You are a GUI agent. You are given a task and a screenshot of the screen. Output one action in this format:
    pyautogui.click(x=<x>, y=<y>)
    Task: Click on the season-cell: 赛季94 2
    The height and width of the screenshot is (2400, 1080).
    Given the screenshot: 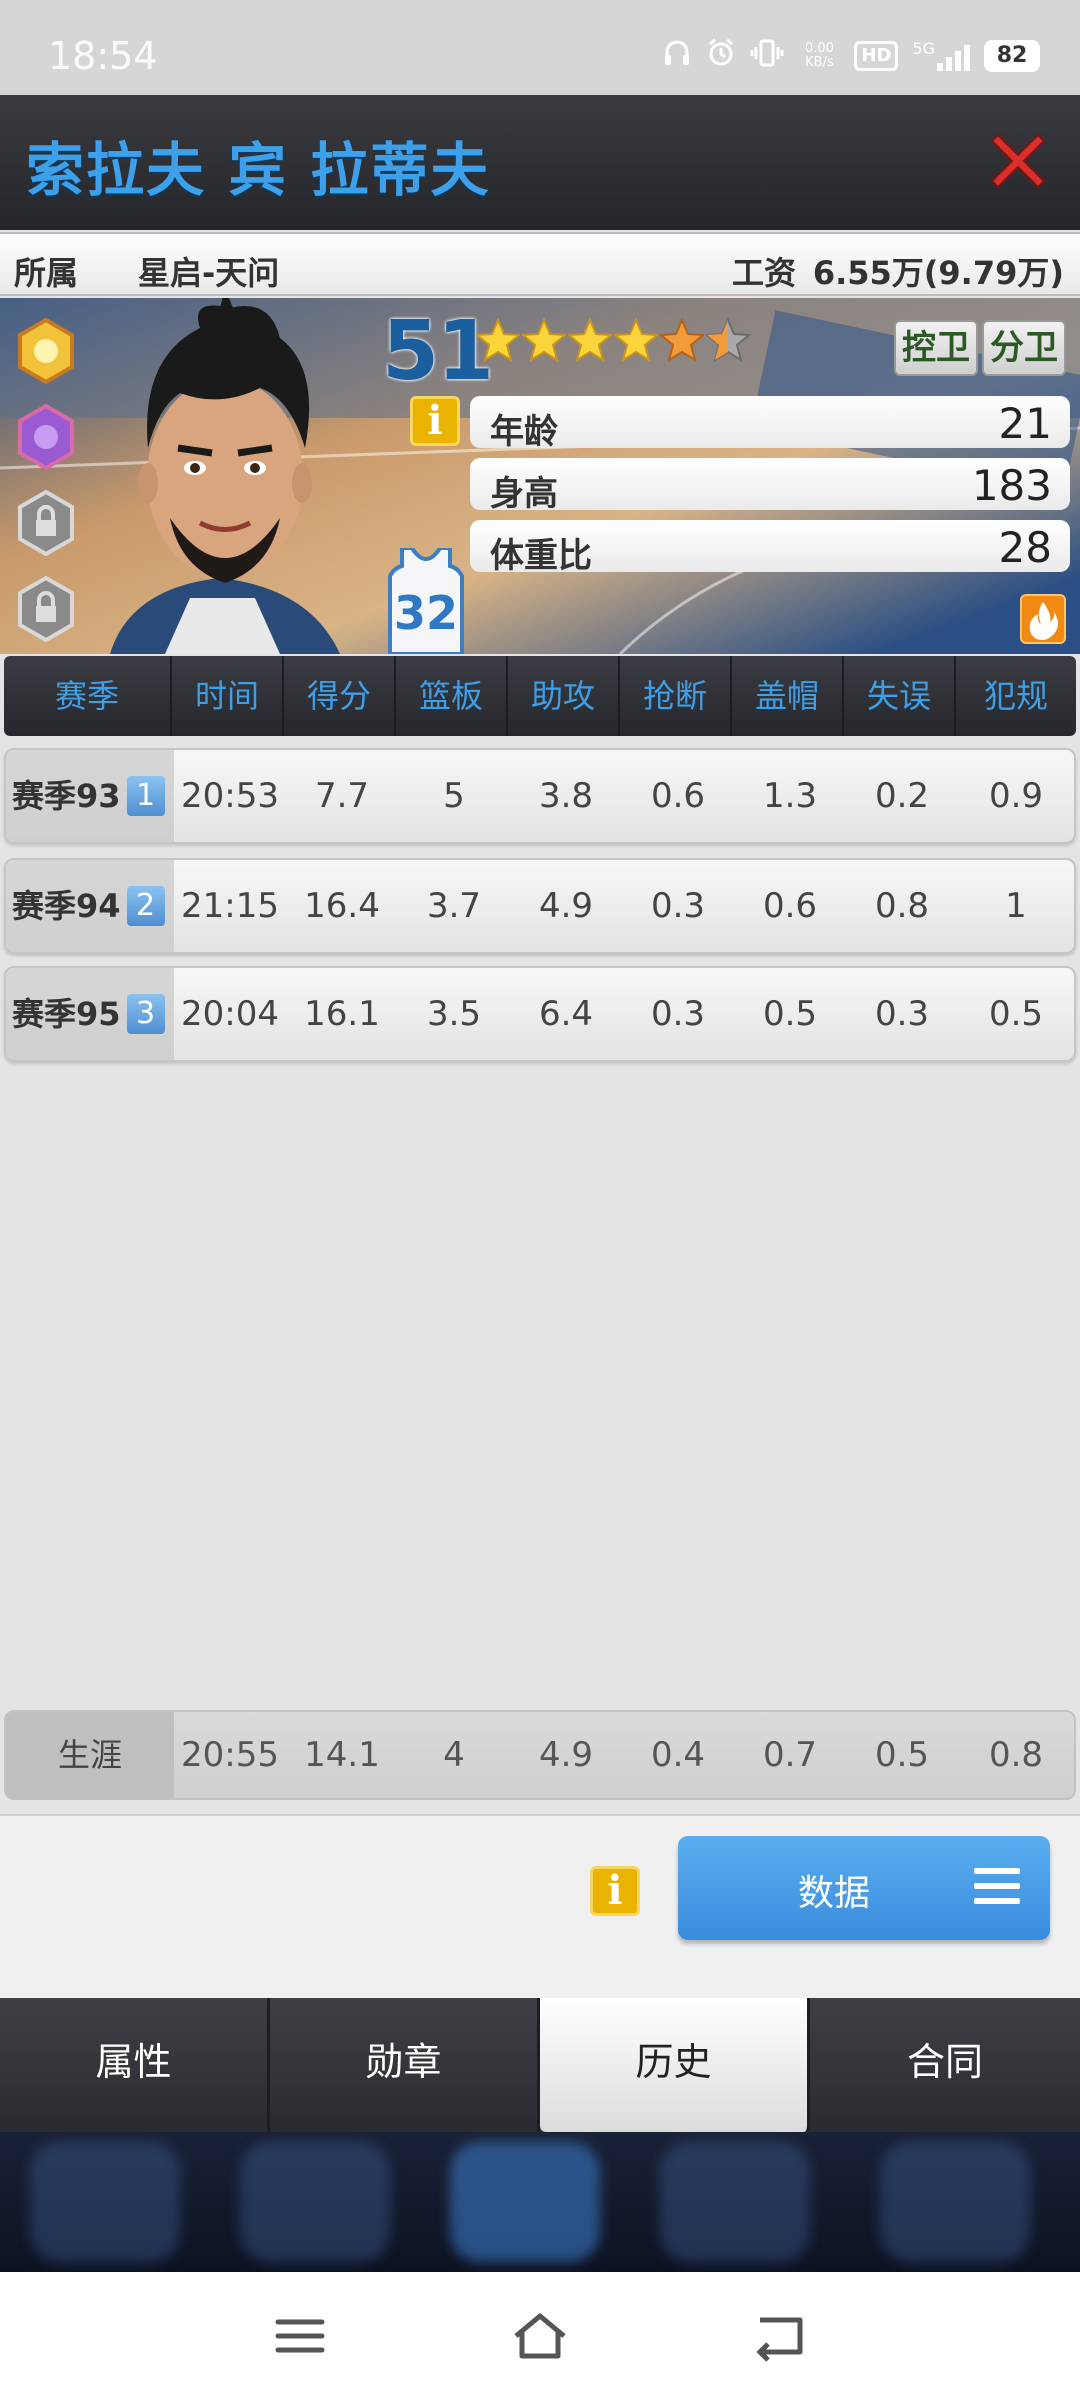 What is the action you would take?
    pyautogui.click(x=90, y=906)
    